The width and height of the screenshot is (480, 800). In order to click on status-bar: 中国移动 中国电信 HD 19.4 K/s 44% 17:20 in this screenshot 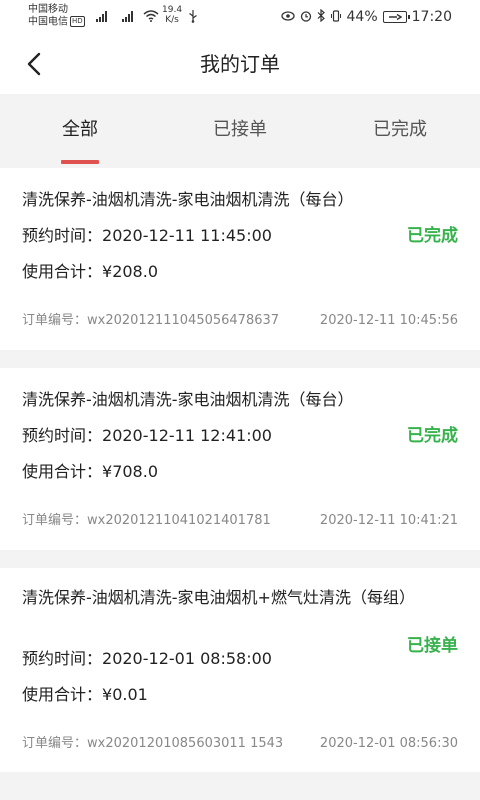, I will do `click(240, 17)`.